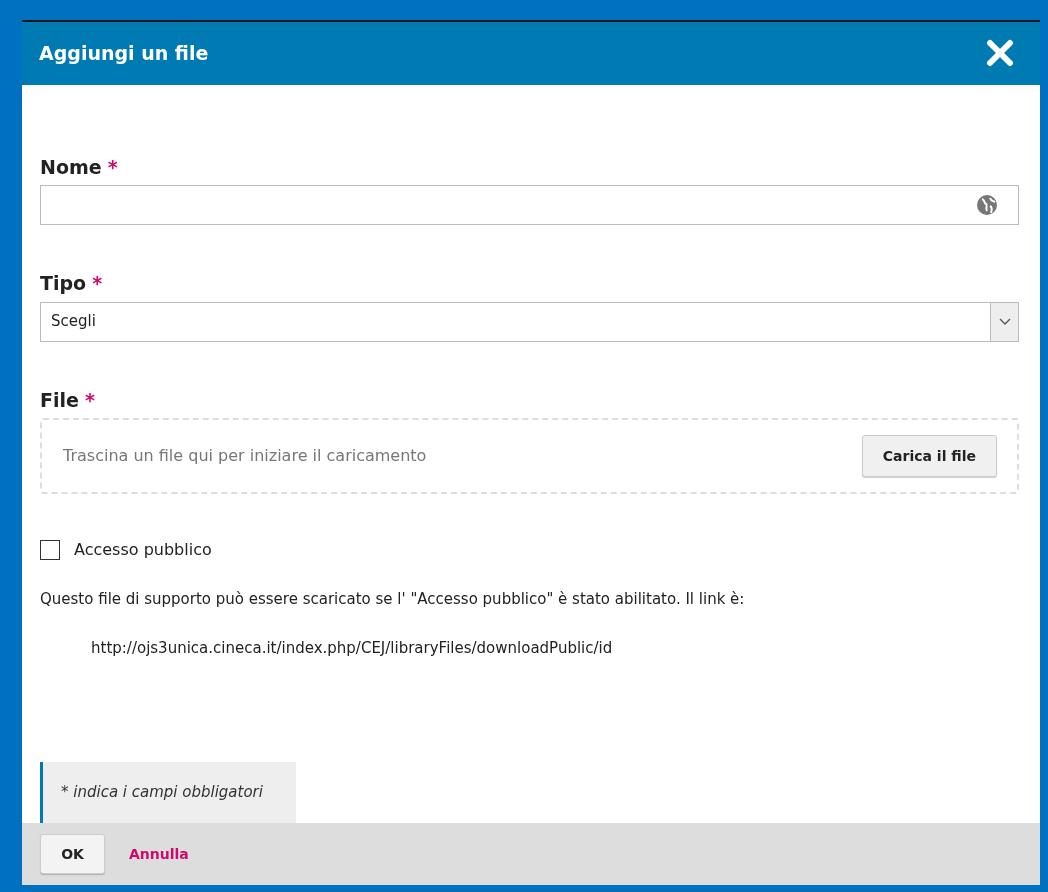 The width and height of the screenshot is (1048, 892). Describe the element at coordinates (71, 167) in the screenshot. I see `field-label: Nome` at that location.